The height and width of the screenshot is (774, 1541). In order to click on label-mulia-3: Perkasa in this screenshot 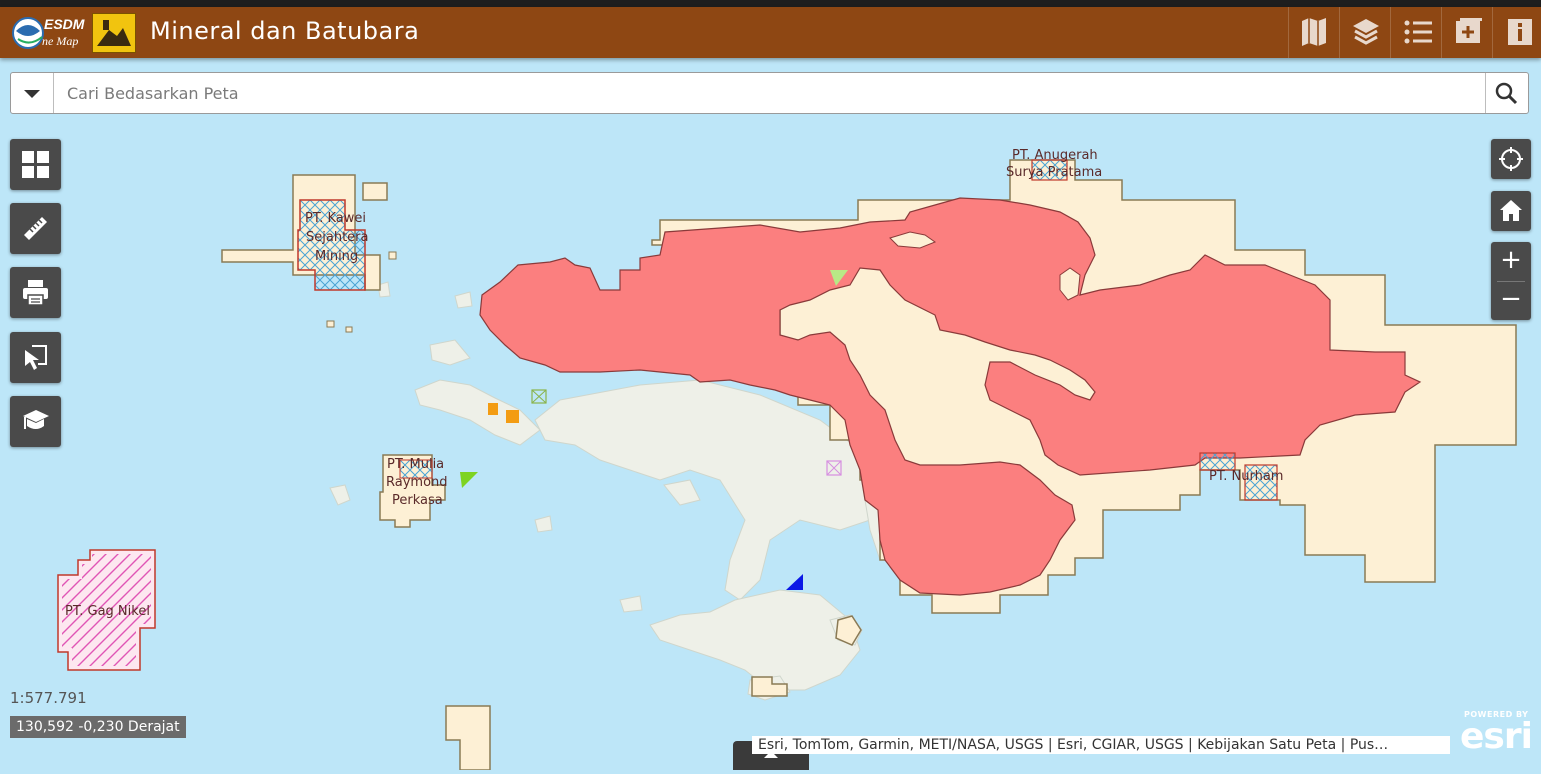, I will do `click(417, 500)`.